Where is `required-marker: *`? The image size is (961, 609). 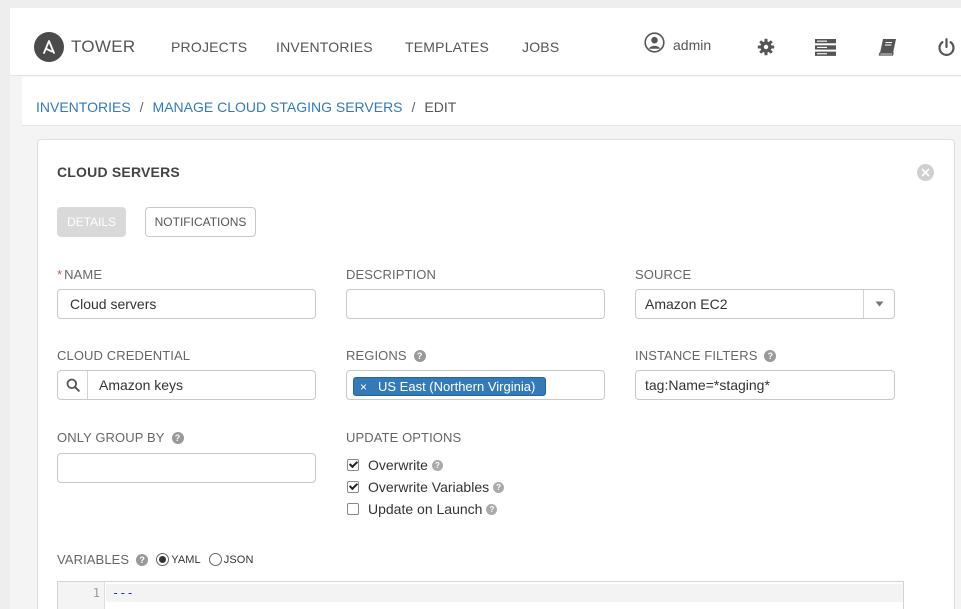 required-marker: * is located at coordinates (60, 274).